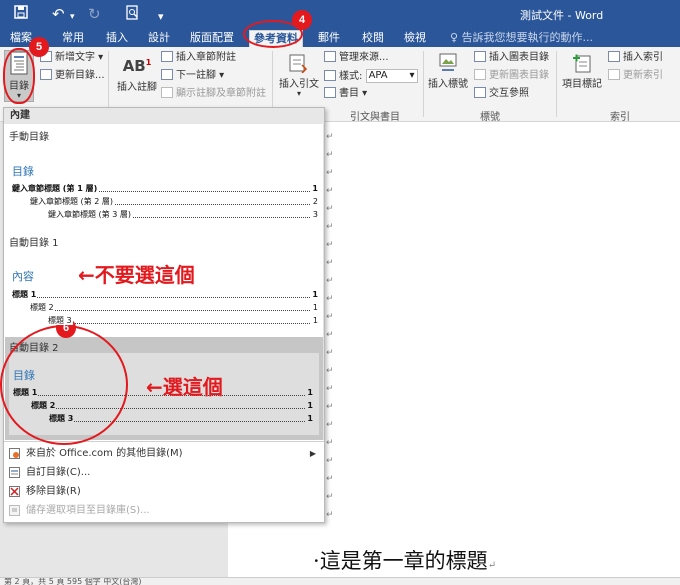 This screenshot has width=680, height=585. Describe the element at coordinates (164, 116) in the screenshot. I see `gallery-header: 內建` at that location.